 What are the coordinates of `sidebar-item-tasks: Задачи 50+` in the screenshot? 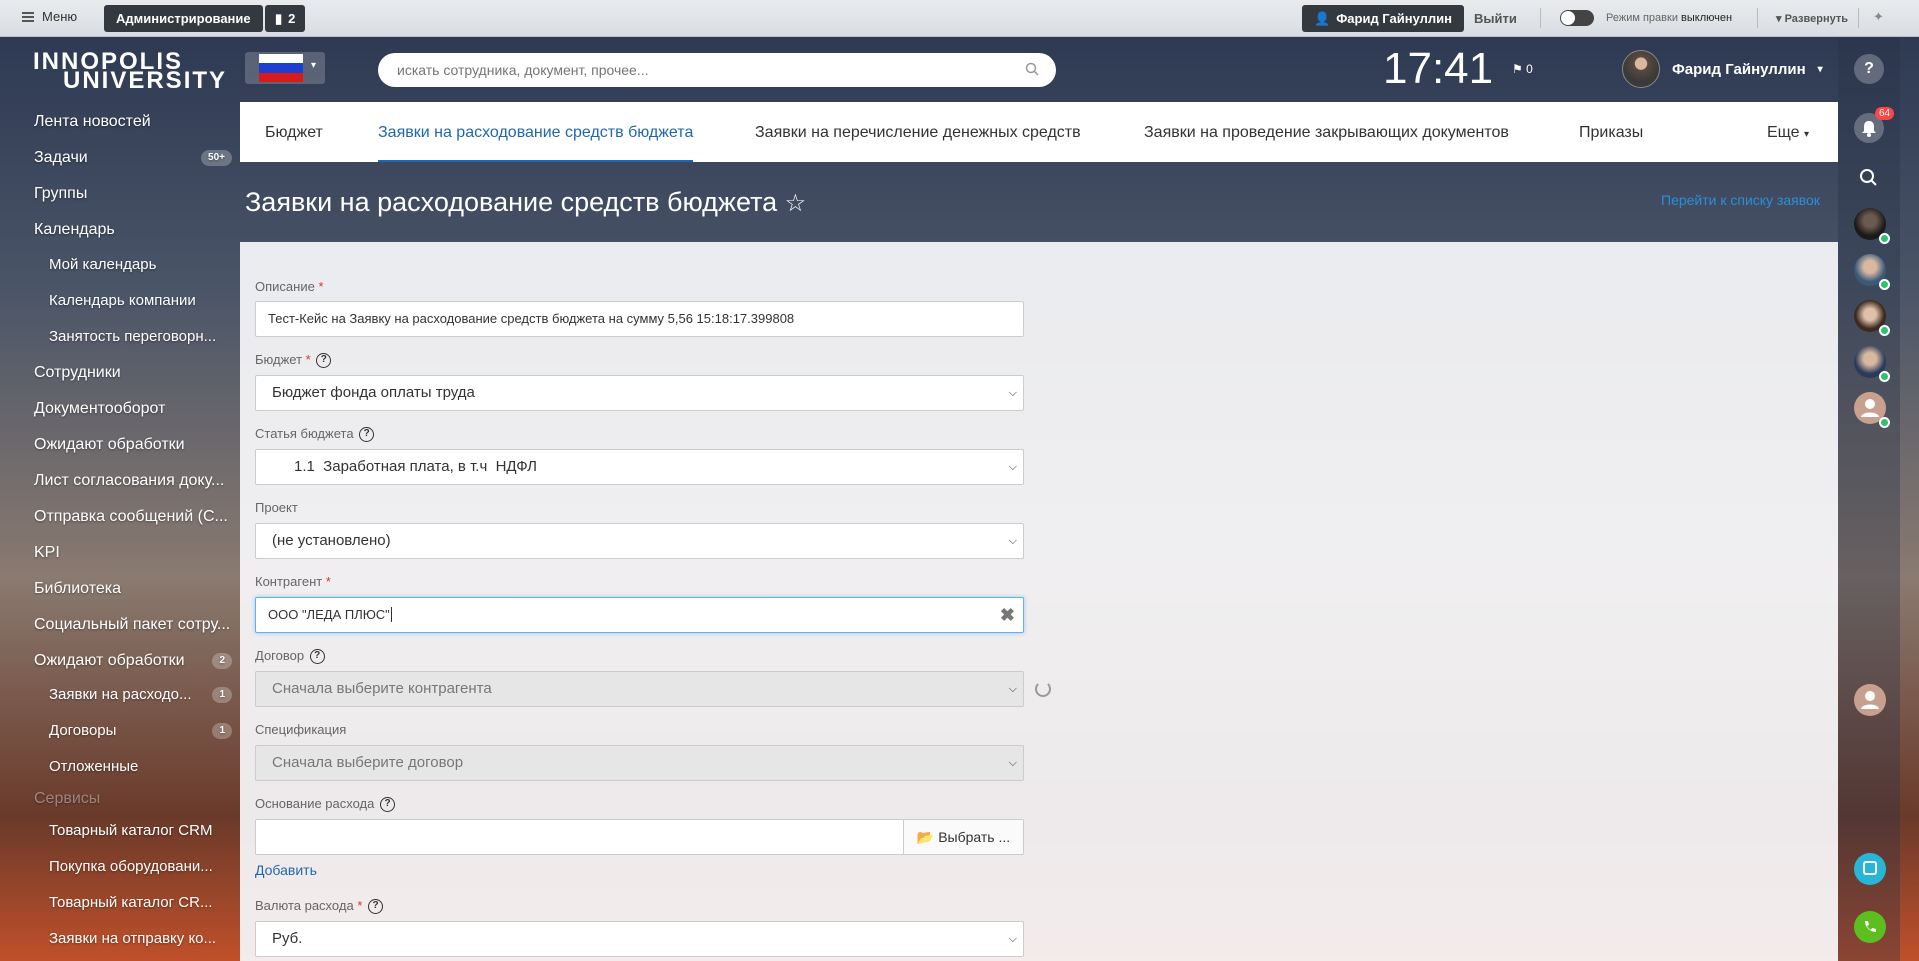 It's located at (133, 158).